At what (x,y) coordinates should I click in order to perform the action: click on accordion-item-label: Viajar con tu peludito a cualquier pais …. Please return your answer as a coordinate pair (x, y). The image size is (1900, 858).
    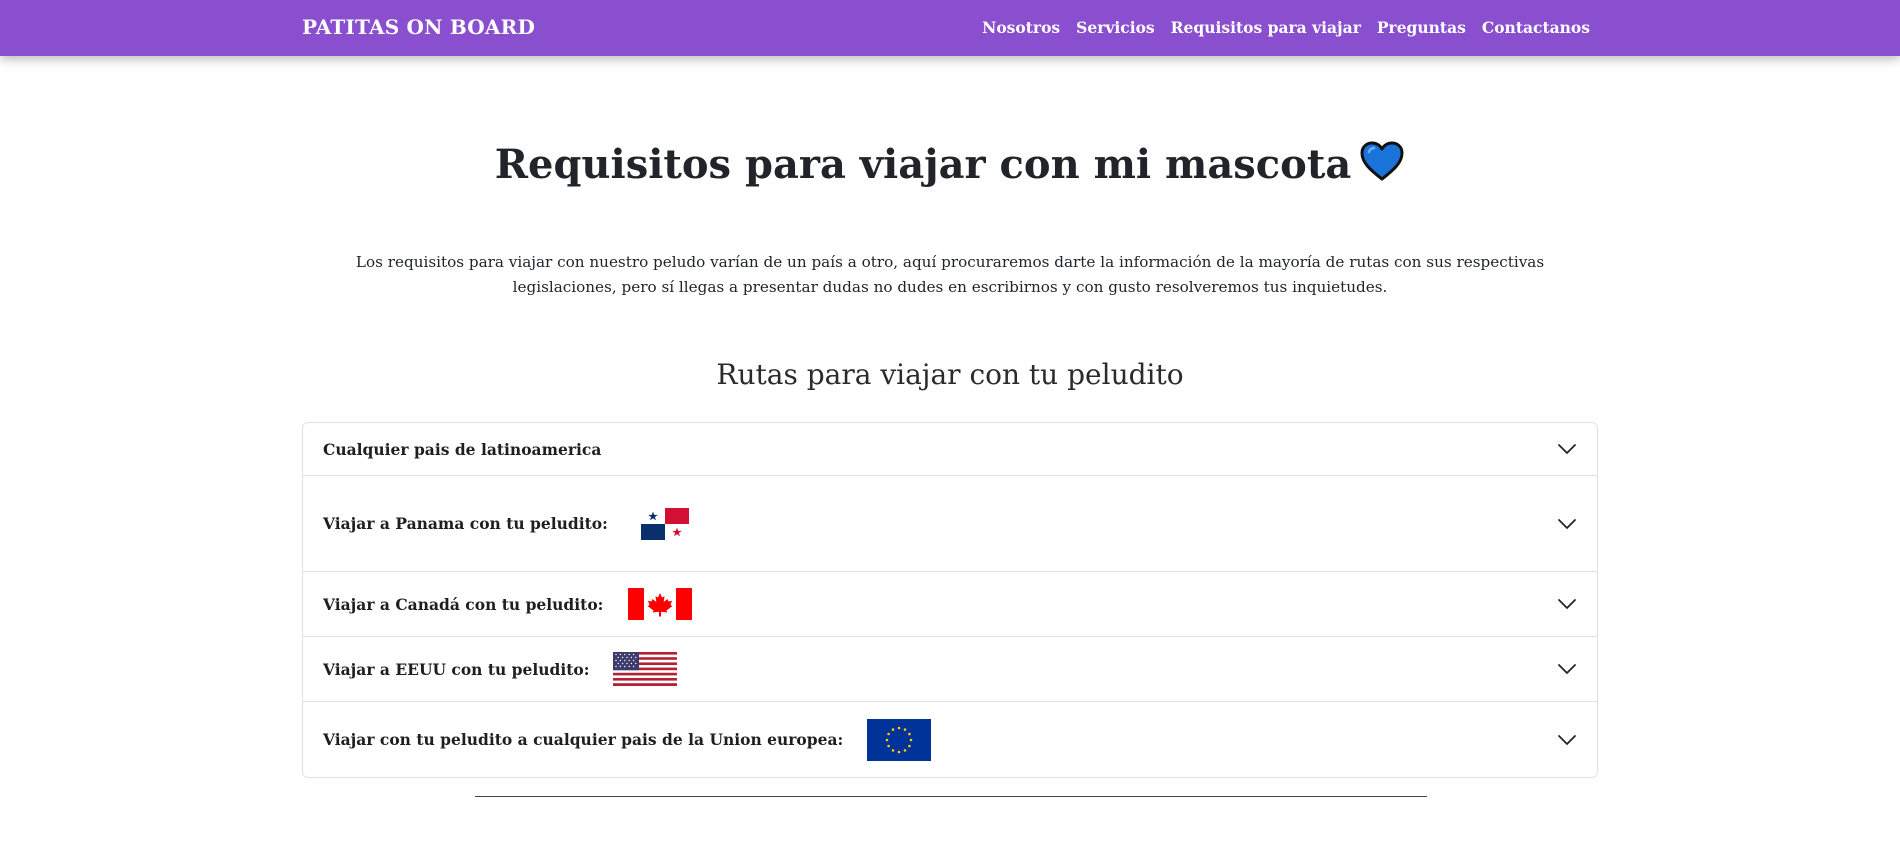
    Looking at the image, I should click on (583, 739).